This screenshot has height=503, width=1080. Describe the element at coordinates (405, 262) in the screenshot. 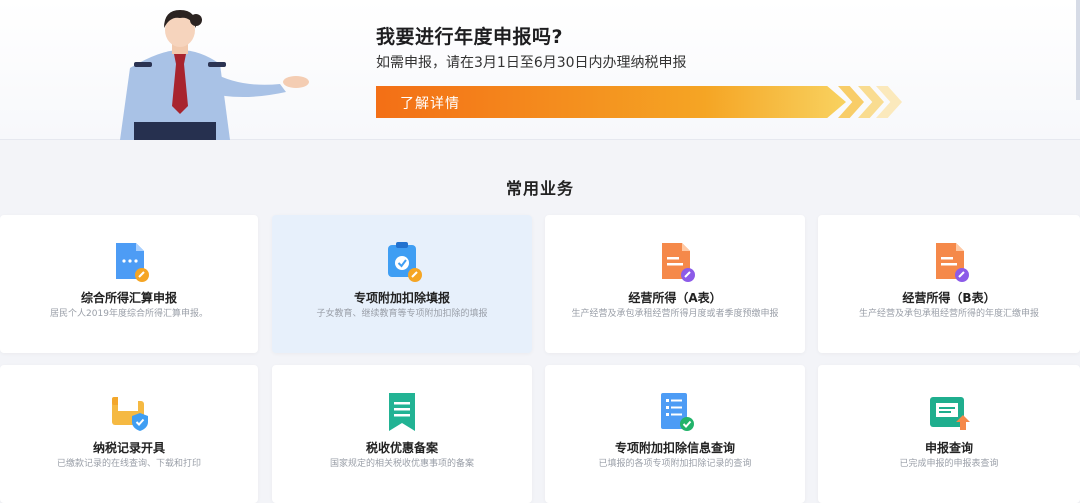

I see `clipboard-check-icon` at that location.